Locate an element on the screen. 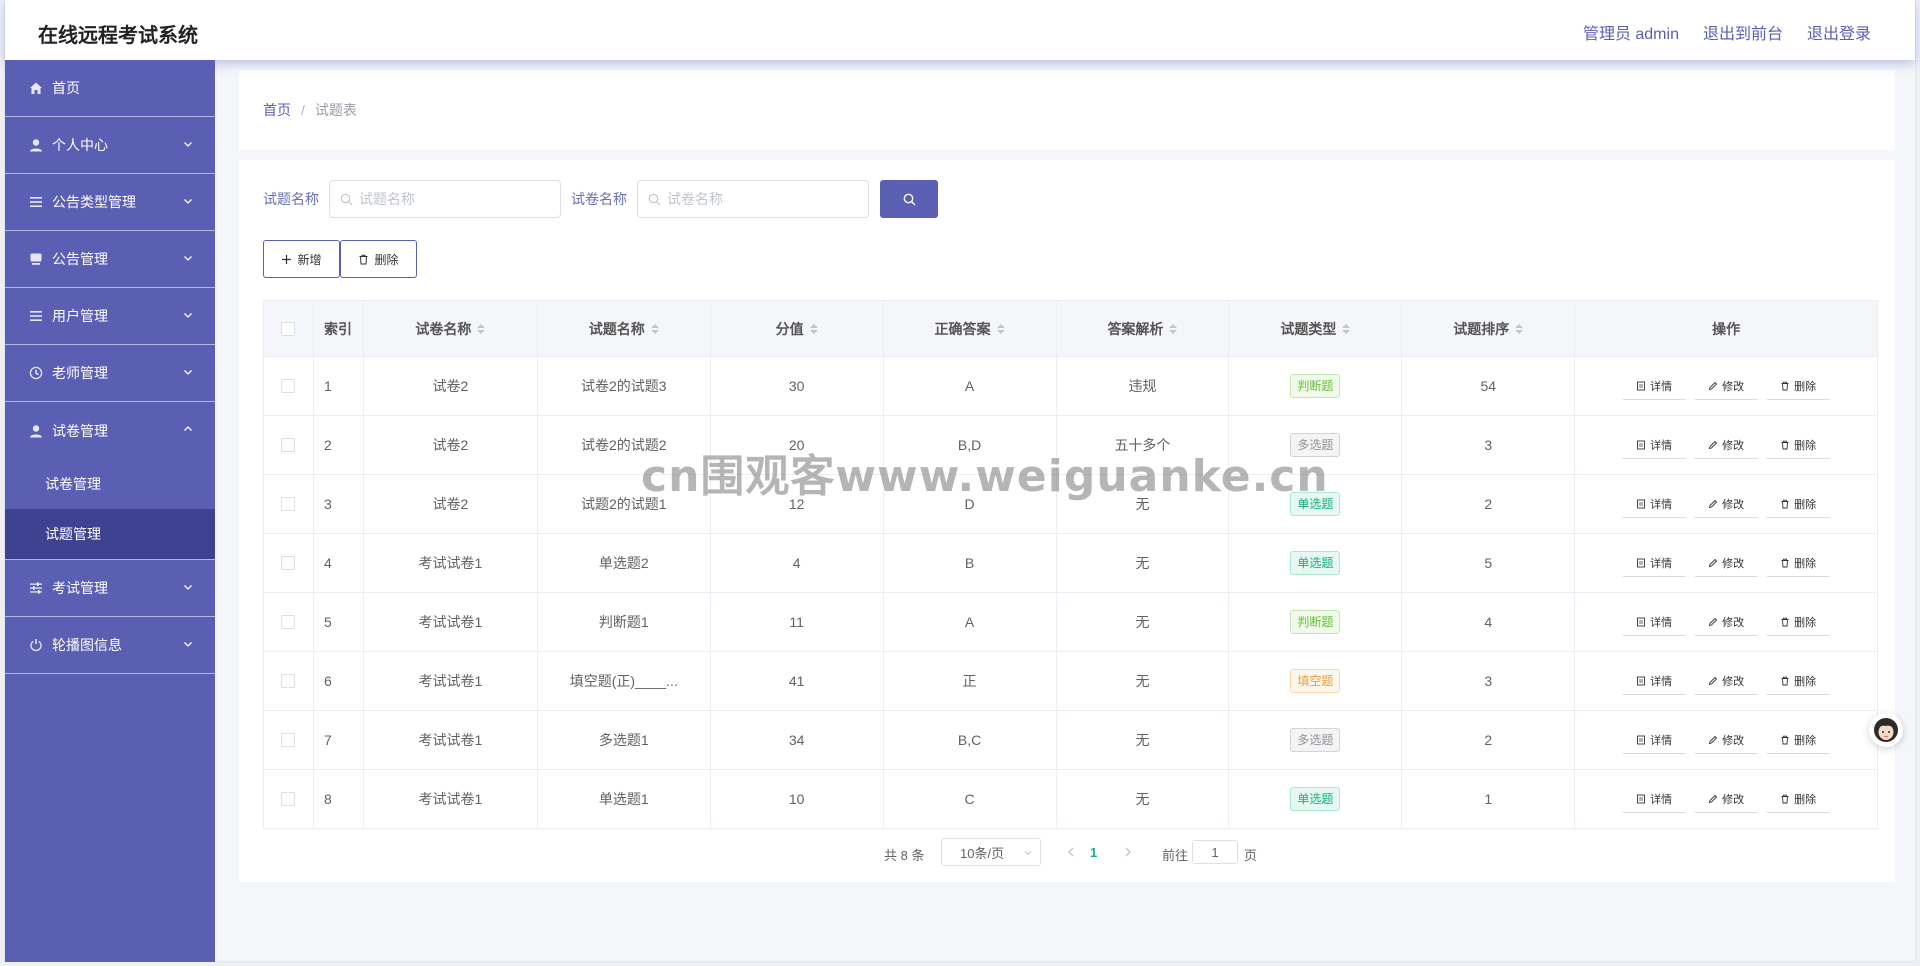 Image resolution: width=1920 pixels, height=966 pixels. power-icon is located at coordinates (36, 645).